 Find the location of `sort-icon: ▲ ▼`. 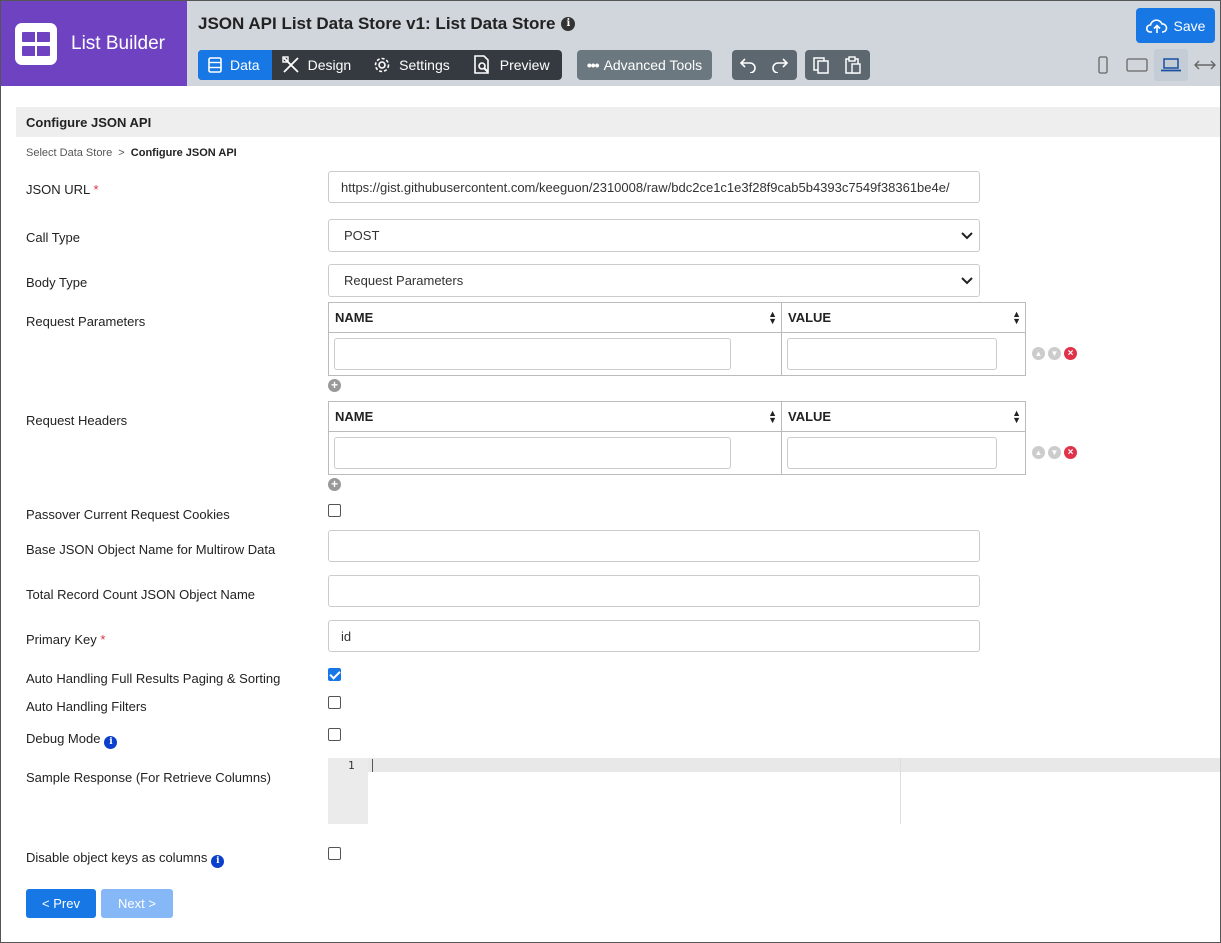

sort-icon: ▲ ▼ is located at coordinates (1016, 317).